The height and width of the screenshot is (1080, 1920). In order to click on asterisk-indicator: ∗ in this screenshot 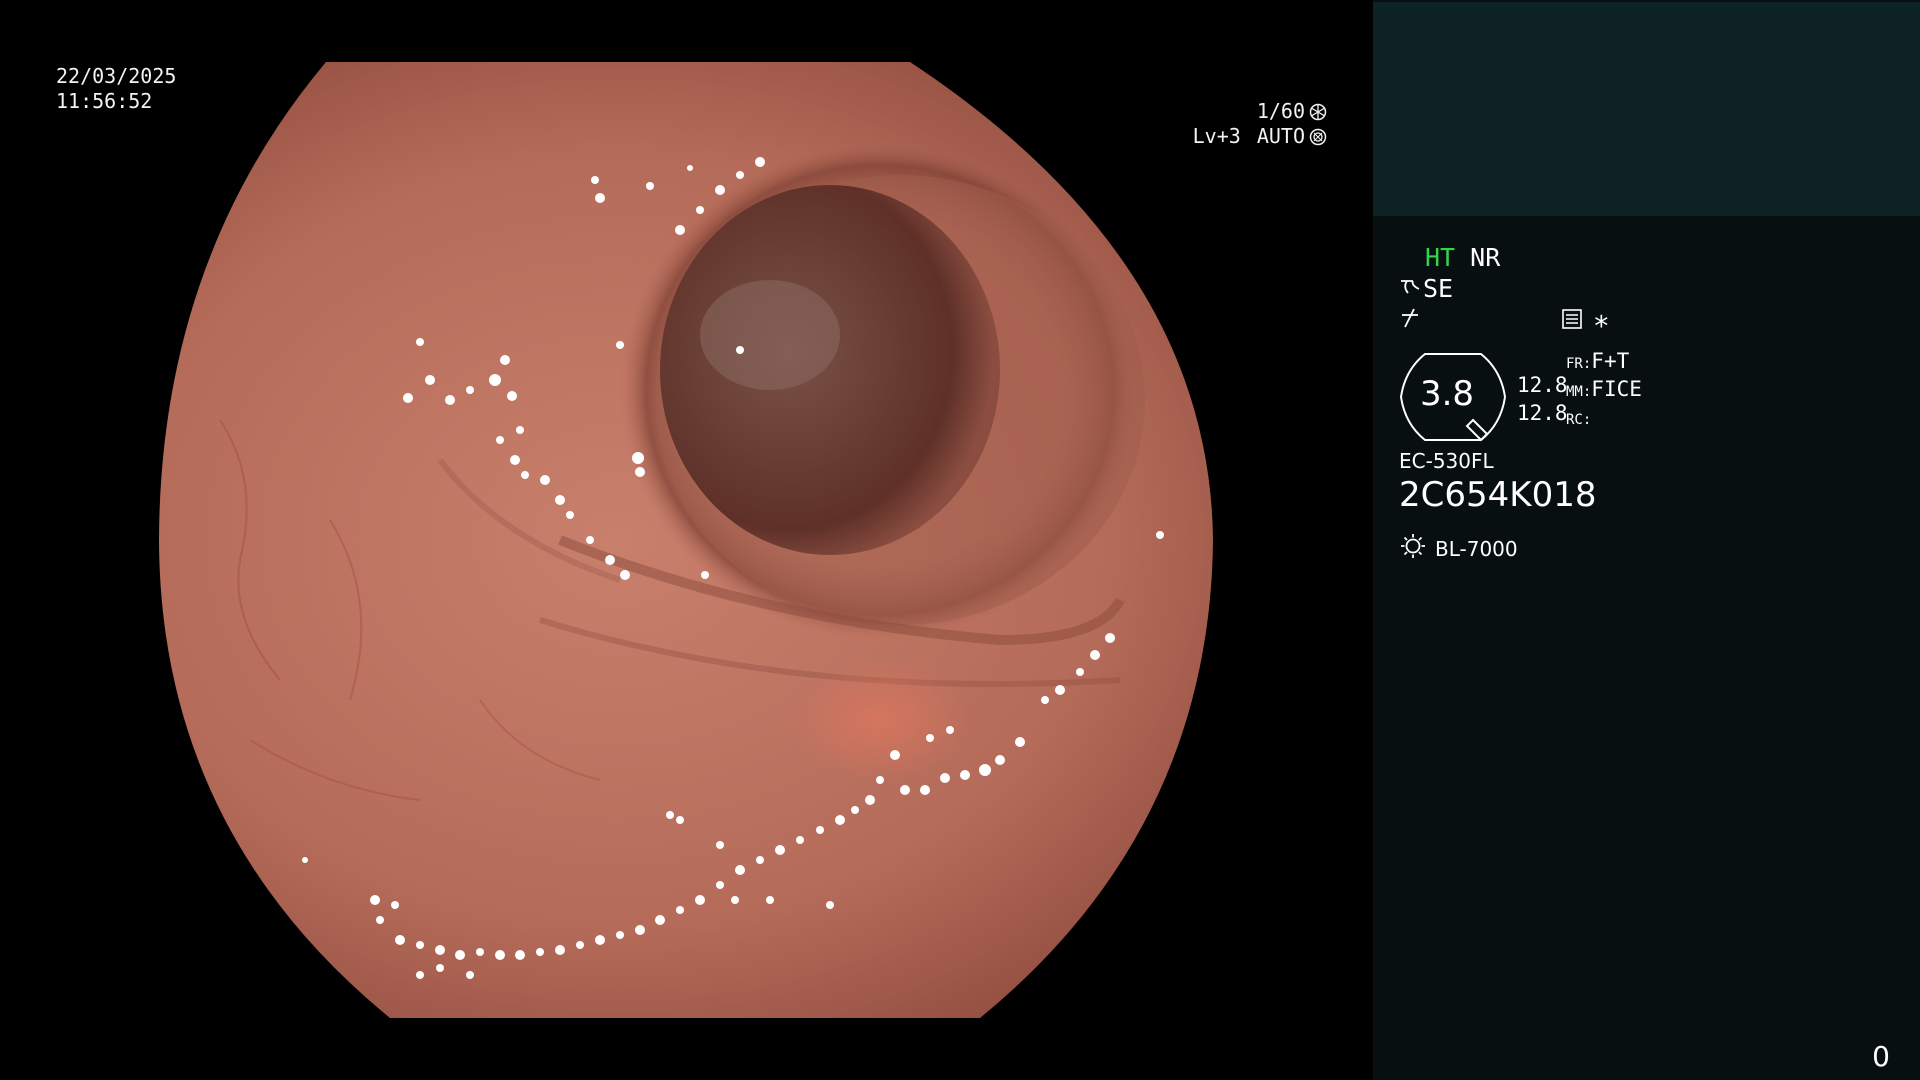, I will do `click(1601, 320)`.